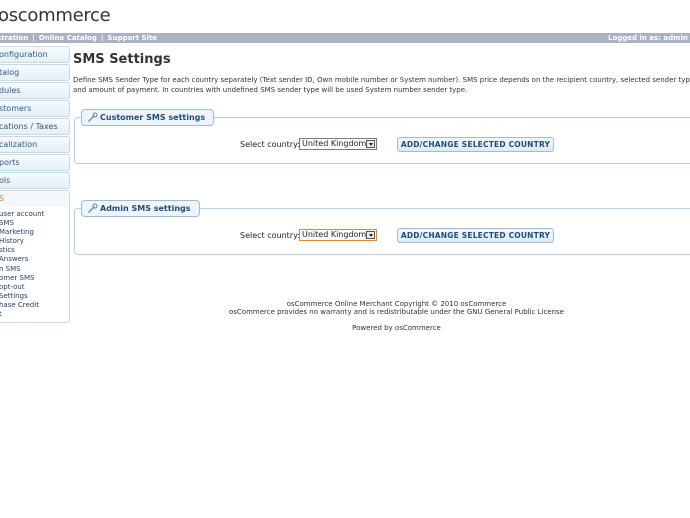 The width and height of the screenshot is (690, 518). Describe the element at coordinates (34, 278) in the screenshot. I see `submenu-item-customer-sms: omer SMS` at that location.